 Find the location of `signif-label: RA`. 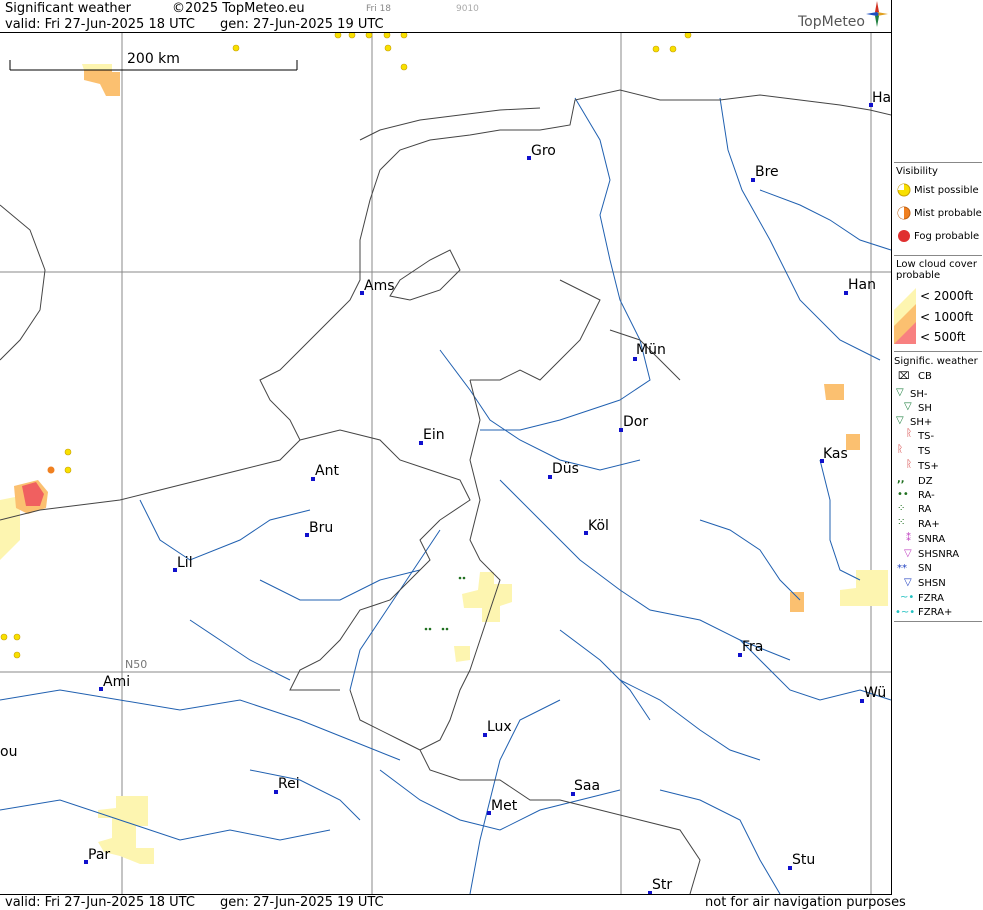

signif-label: RA is located at coordinates (925, 509).